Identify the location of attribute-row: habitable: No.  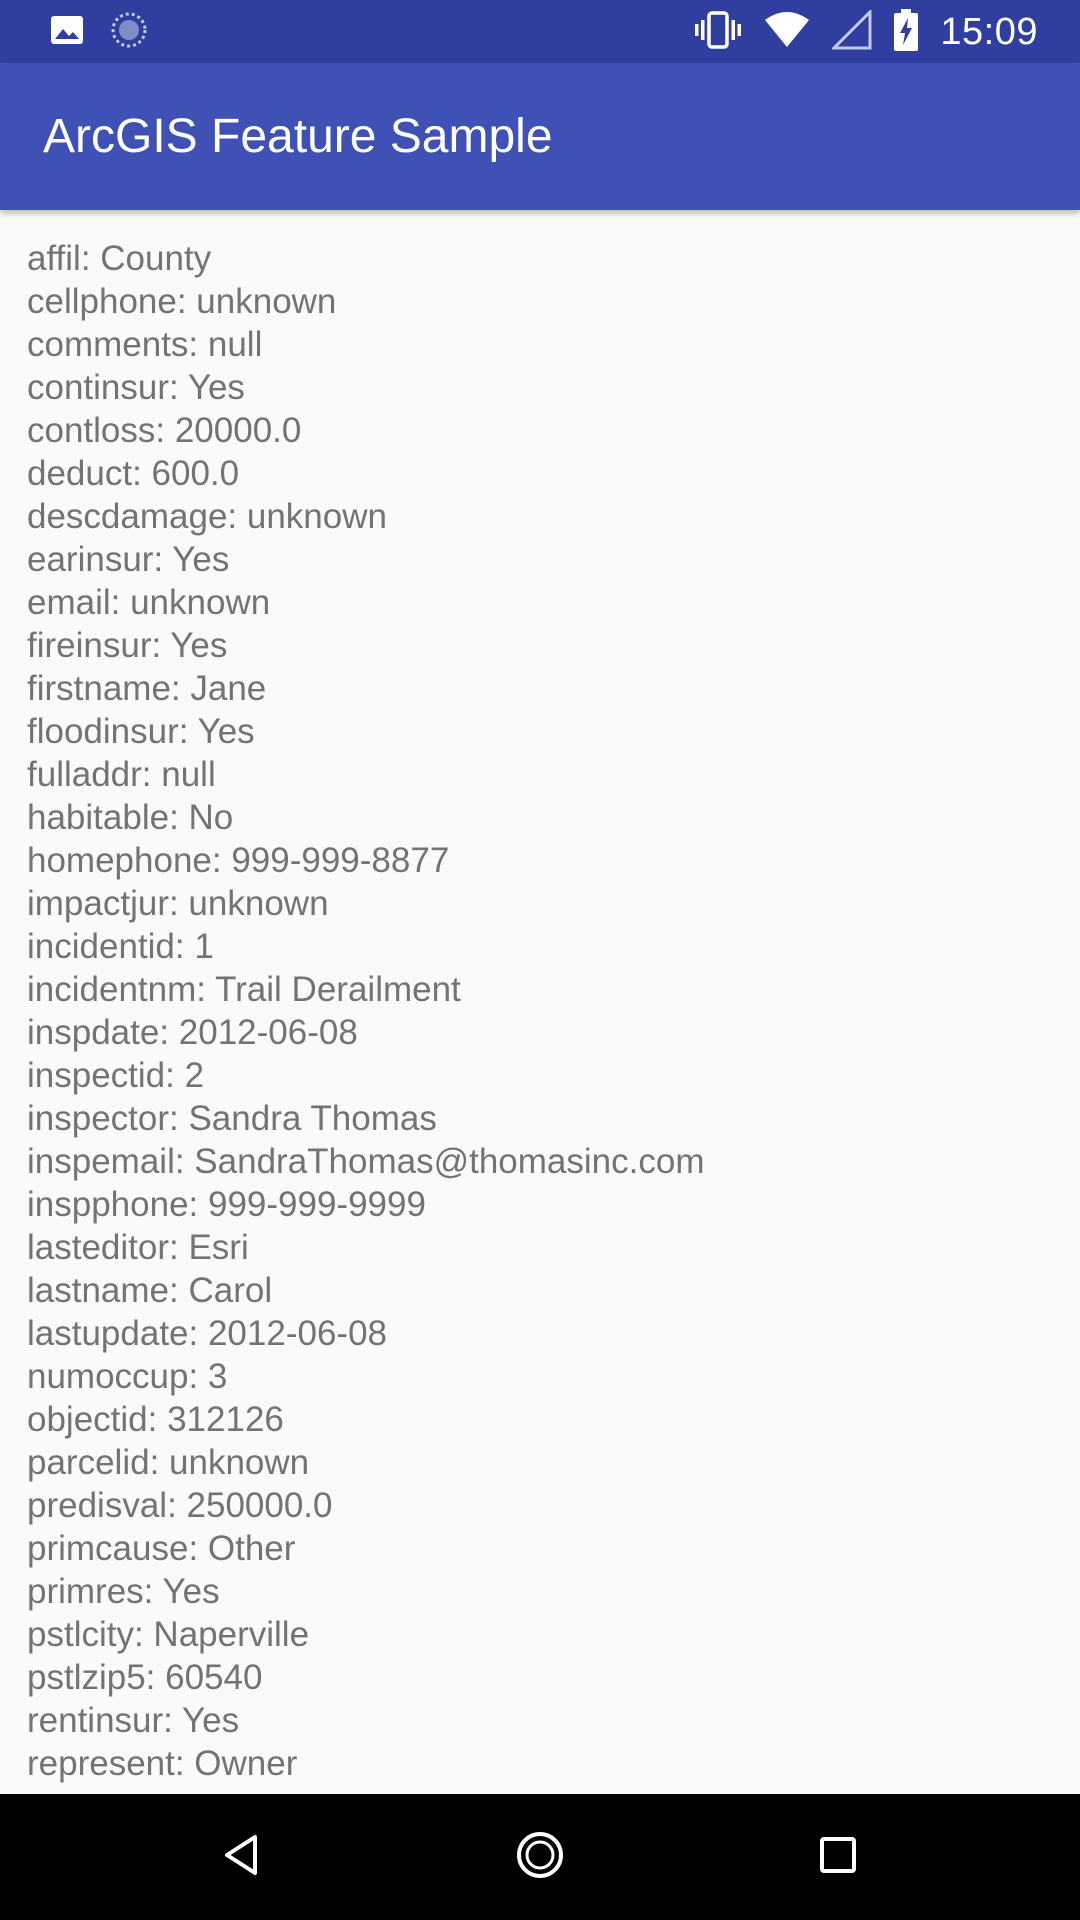
(130, 817).